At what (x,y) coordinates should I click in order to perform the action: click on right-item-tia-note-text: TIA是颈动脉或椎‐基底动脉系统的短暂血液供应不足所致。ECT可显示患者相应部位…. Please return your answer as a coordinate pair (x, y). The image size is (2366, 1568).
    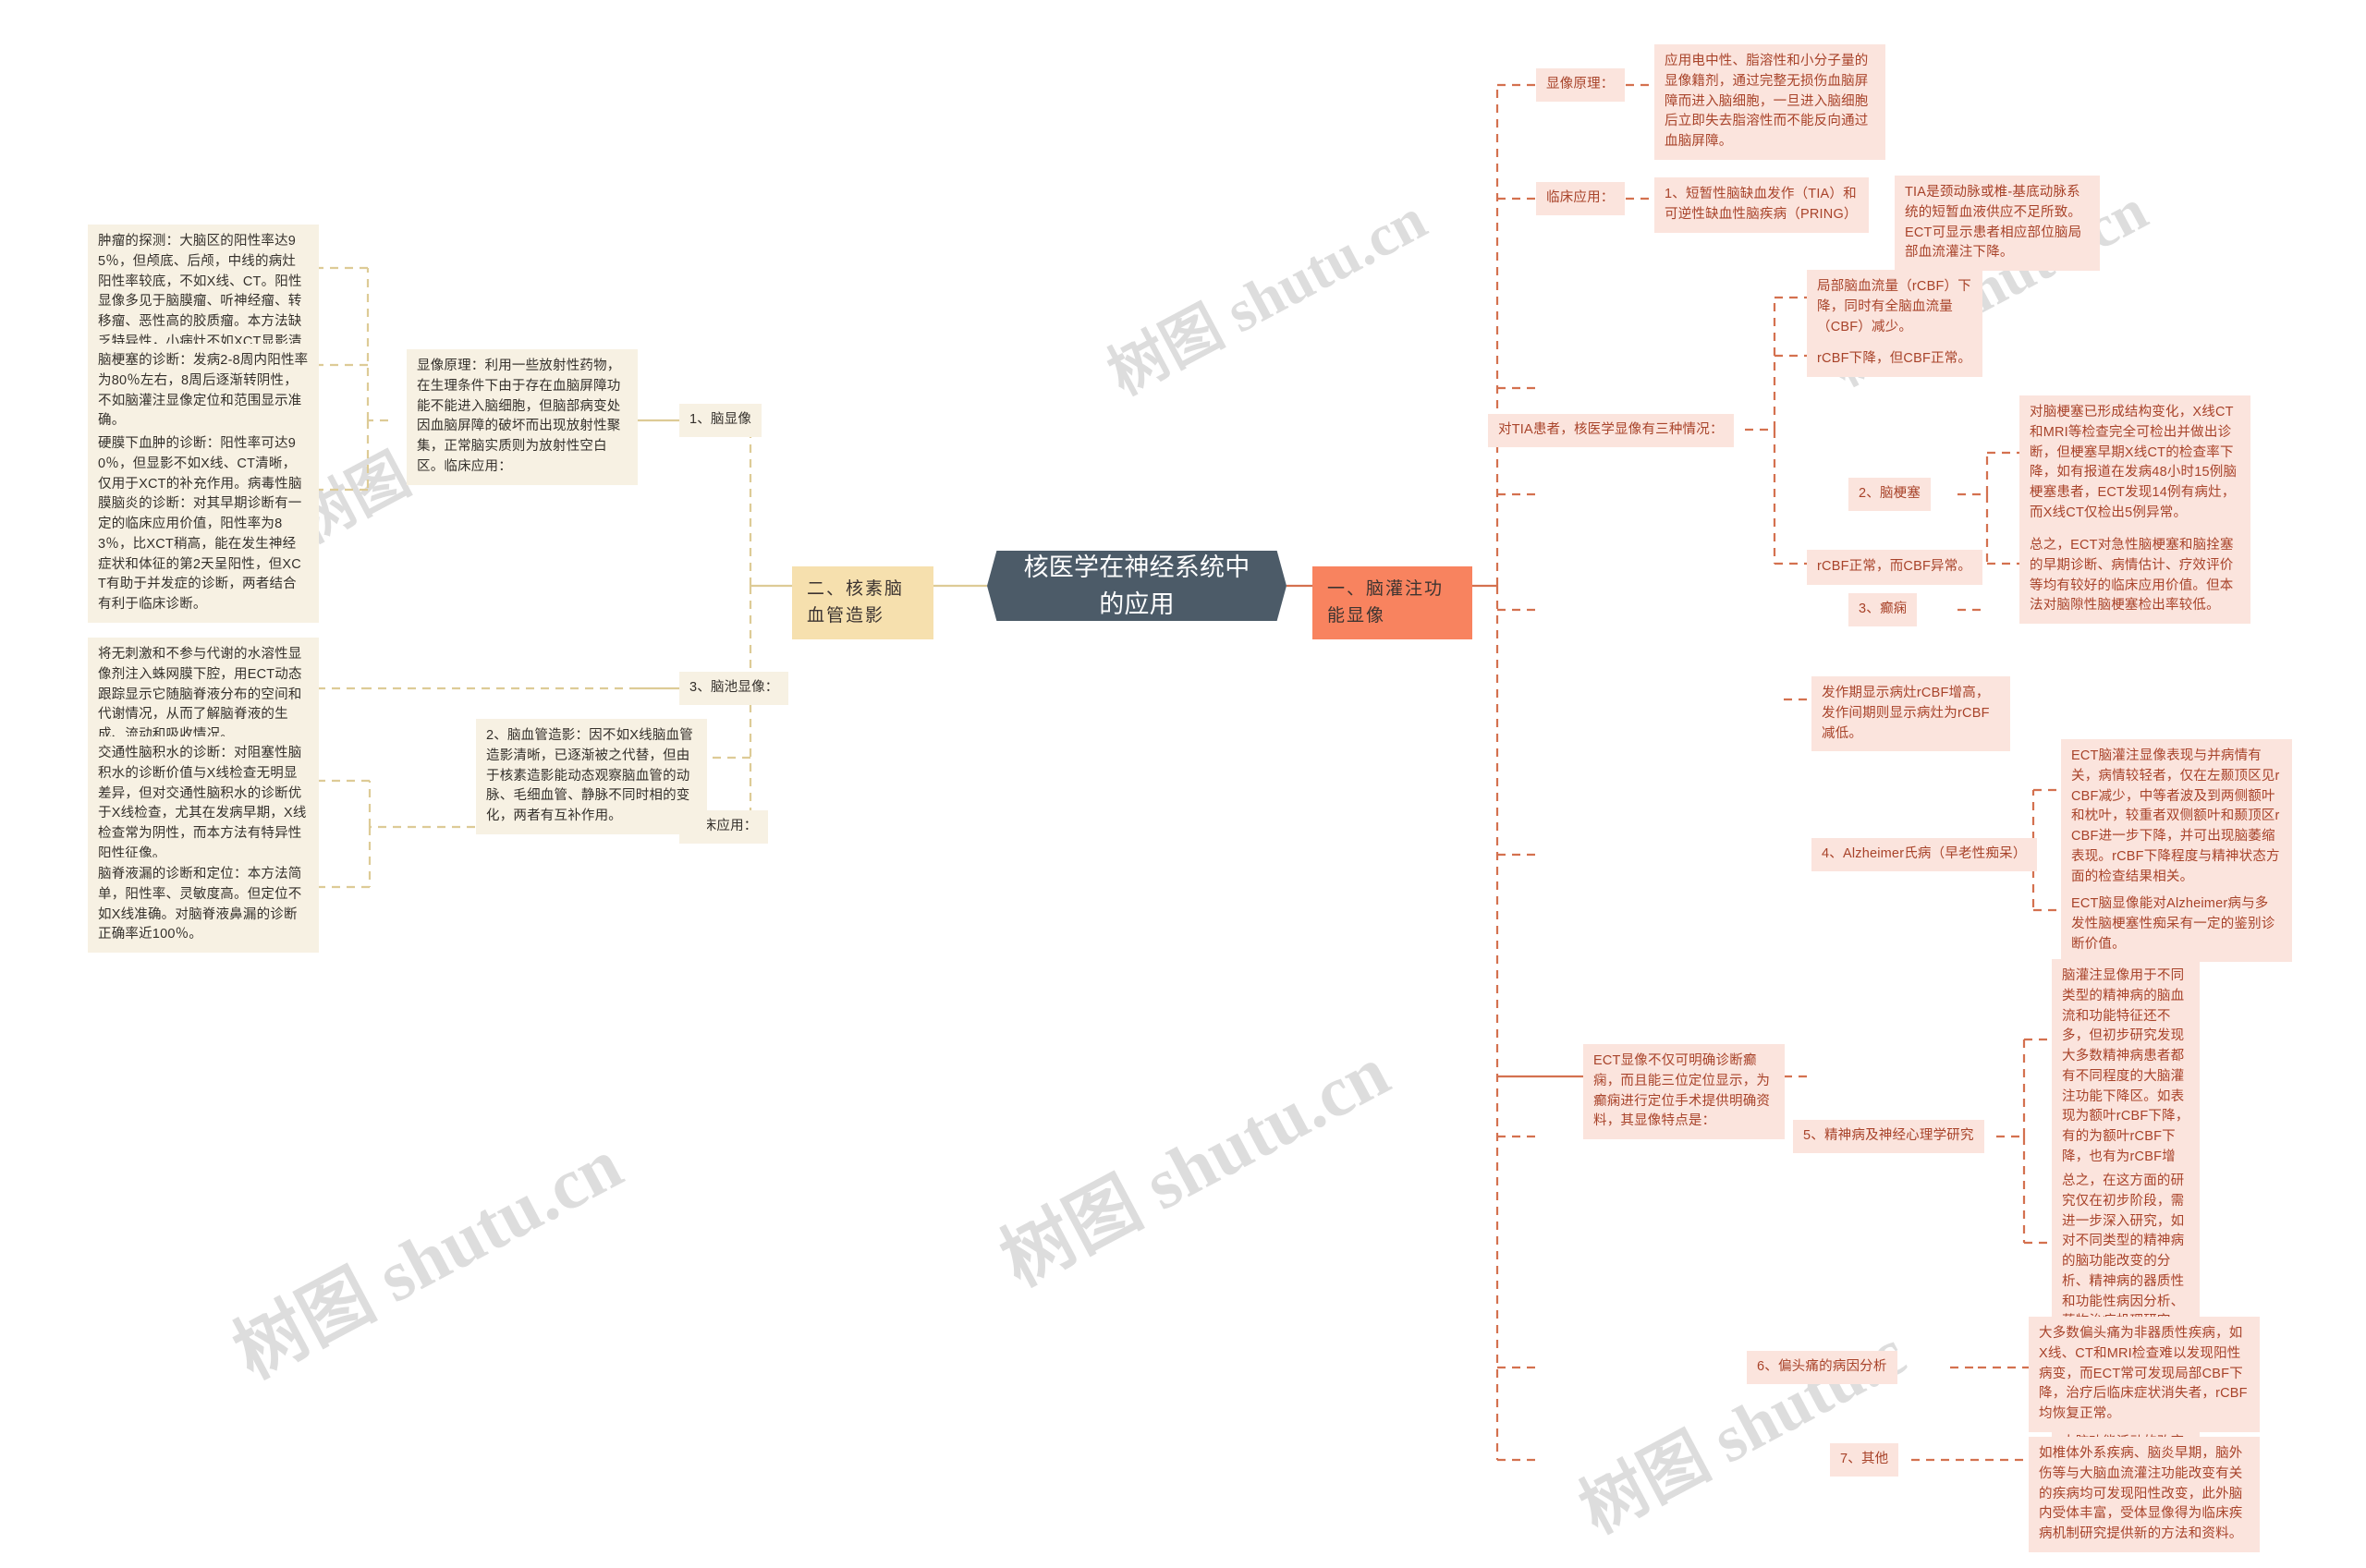
    Looking at the image, I should click on (1993, 223).